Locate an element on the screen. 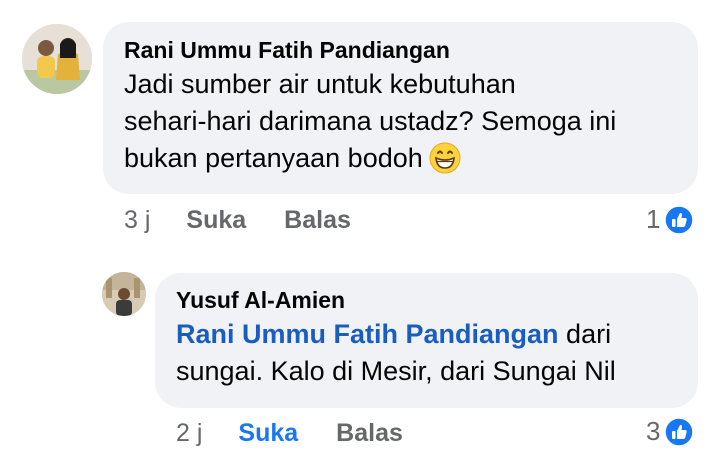 The height and width of the screenshot is (465, 720). comment-text-line: sehari-hari darimana ustadz? Semoga ini is located at coordinates (370, 121).